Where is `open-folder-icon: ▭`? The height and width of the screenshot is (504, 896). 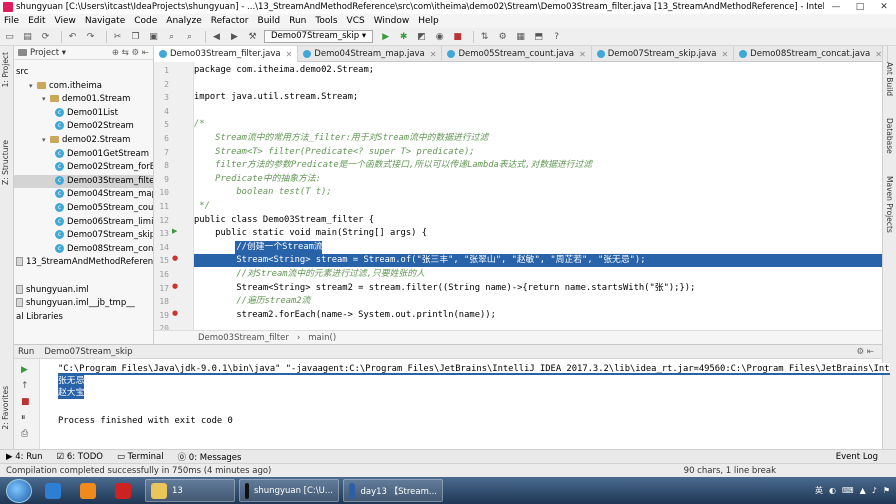 open-folder-icon: ▭ is located at coordinates (9, 36).